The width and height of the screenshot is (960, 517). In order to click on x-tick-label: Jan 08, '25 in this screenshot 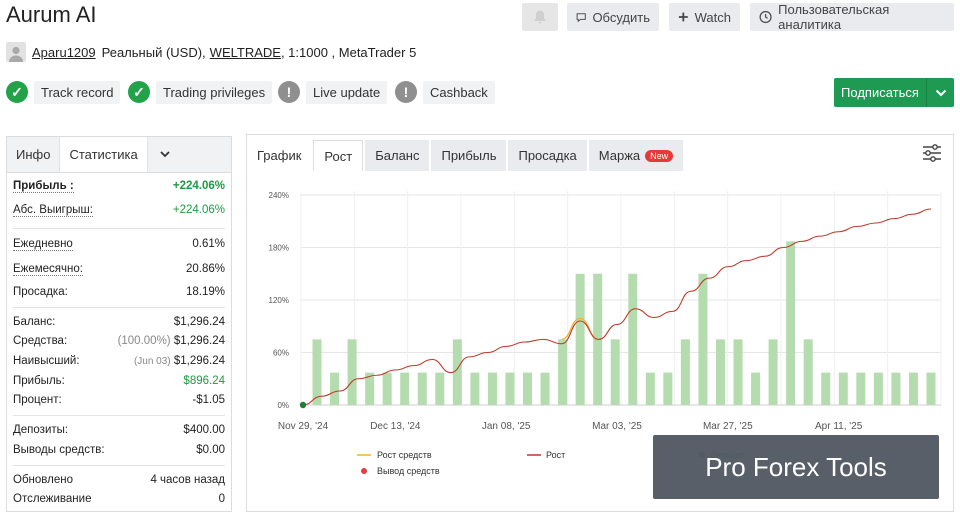, I will do `click(506, 426)`.